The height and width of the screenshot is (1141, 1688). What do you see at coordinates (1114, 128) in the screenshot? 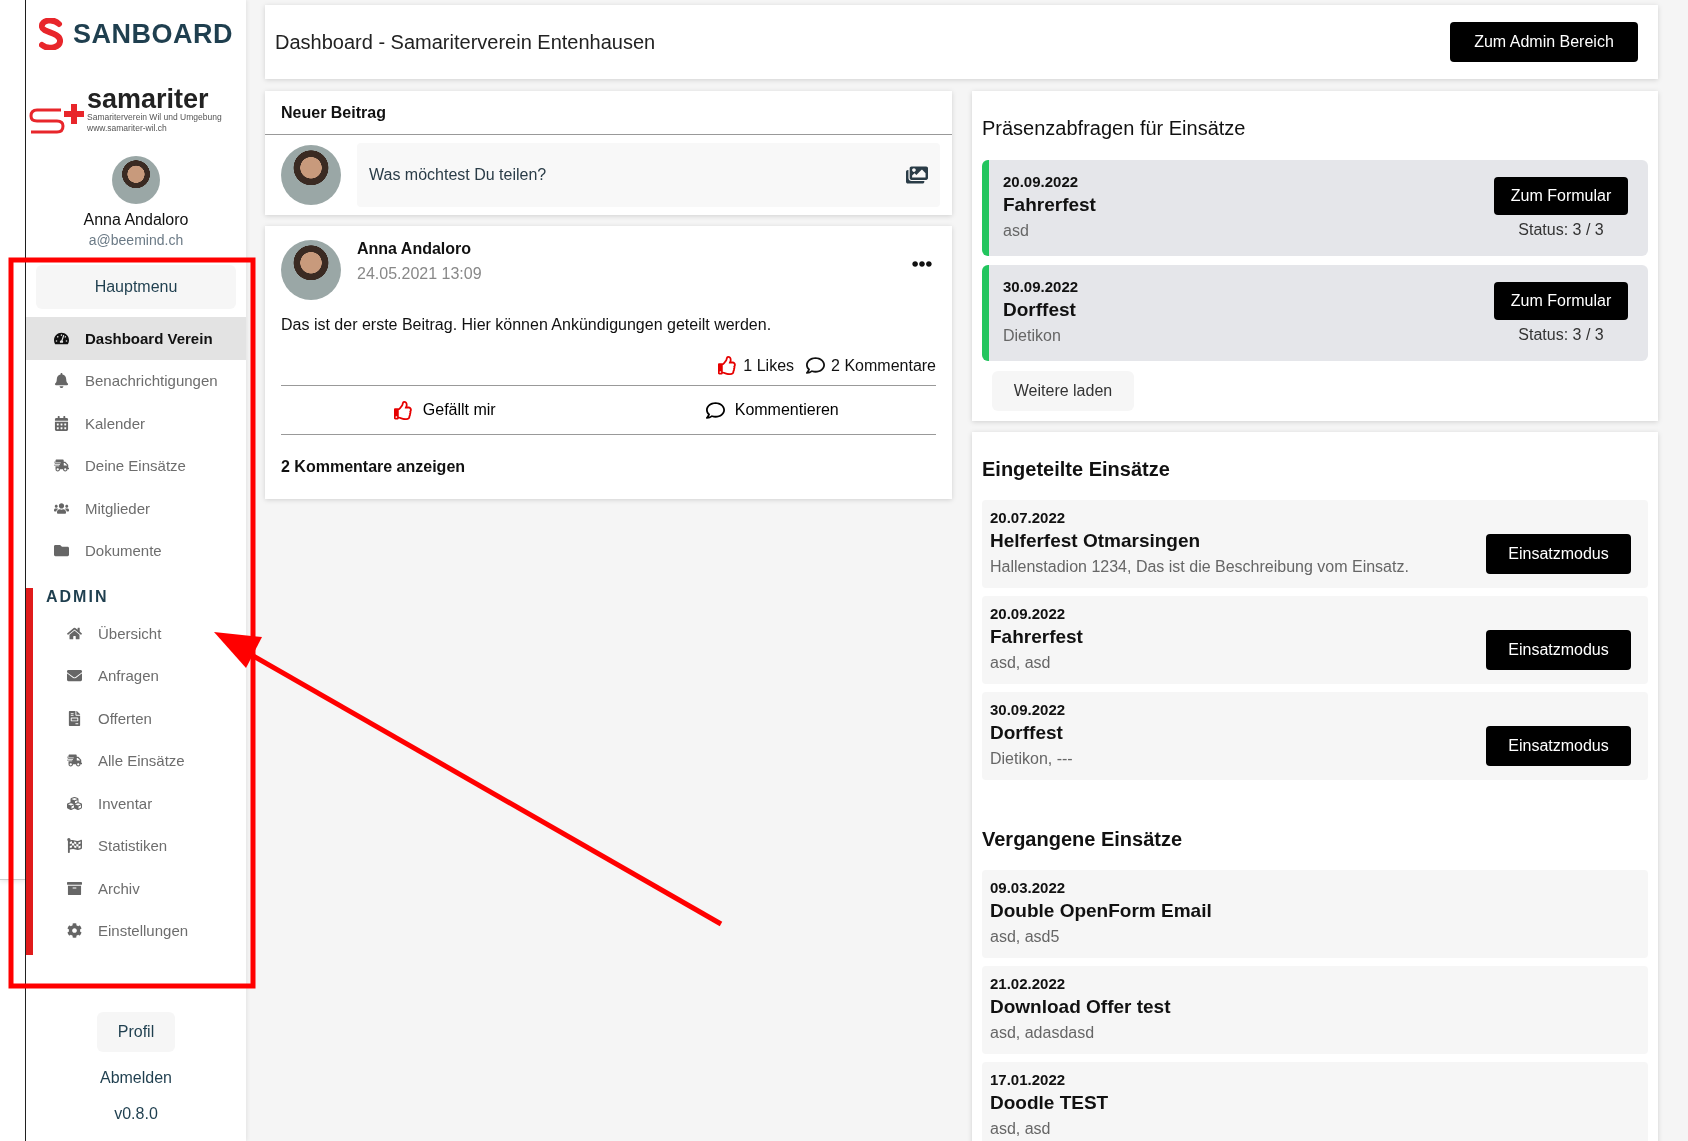
I see `card-title: Präsenzabfragen für Einsätze` at bounding box center [1114, 128].